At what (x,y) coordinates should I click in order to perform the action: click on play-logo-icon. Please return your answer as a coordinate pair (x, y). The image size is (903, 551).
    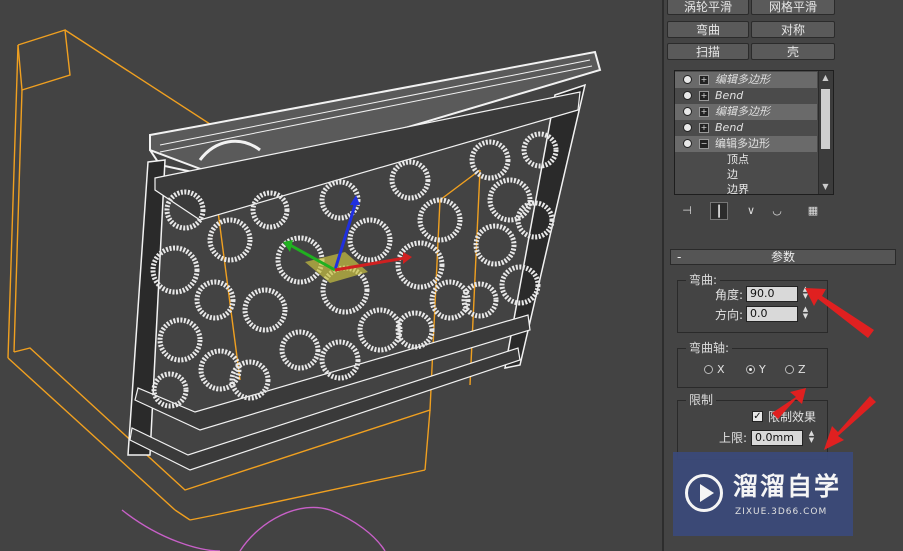
    Looking at the image, I should click on (704, 493).